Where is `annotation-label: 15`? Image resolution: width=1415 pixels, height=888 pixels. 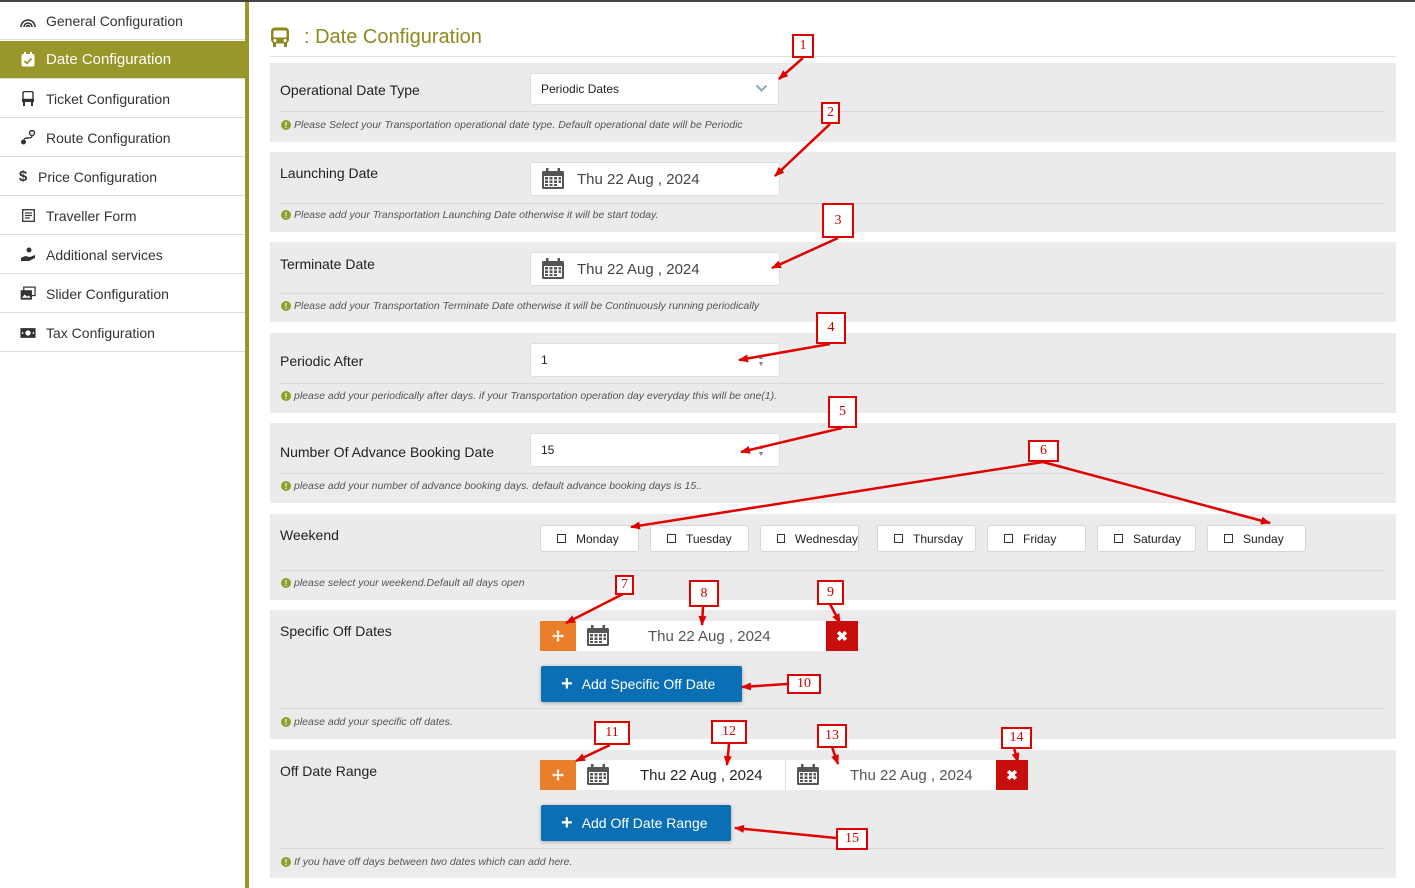 annotation-label: 15 is located at coordinates (852, 839).